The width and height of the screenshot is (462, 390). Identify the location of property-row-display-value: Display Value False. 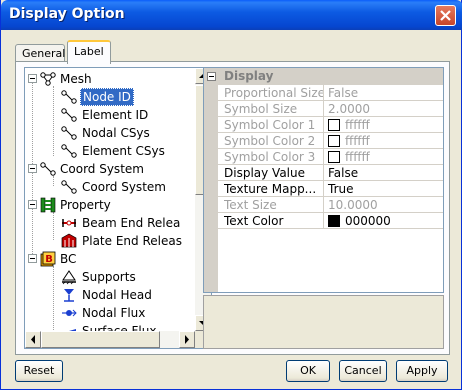
(330, 173).